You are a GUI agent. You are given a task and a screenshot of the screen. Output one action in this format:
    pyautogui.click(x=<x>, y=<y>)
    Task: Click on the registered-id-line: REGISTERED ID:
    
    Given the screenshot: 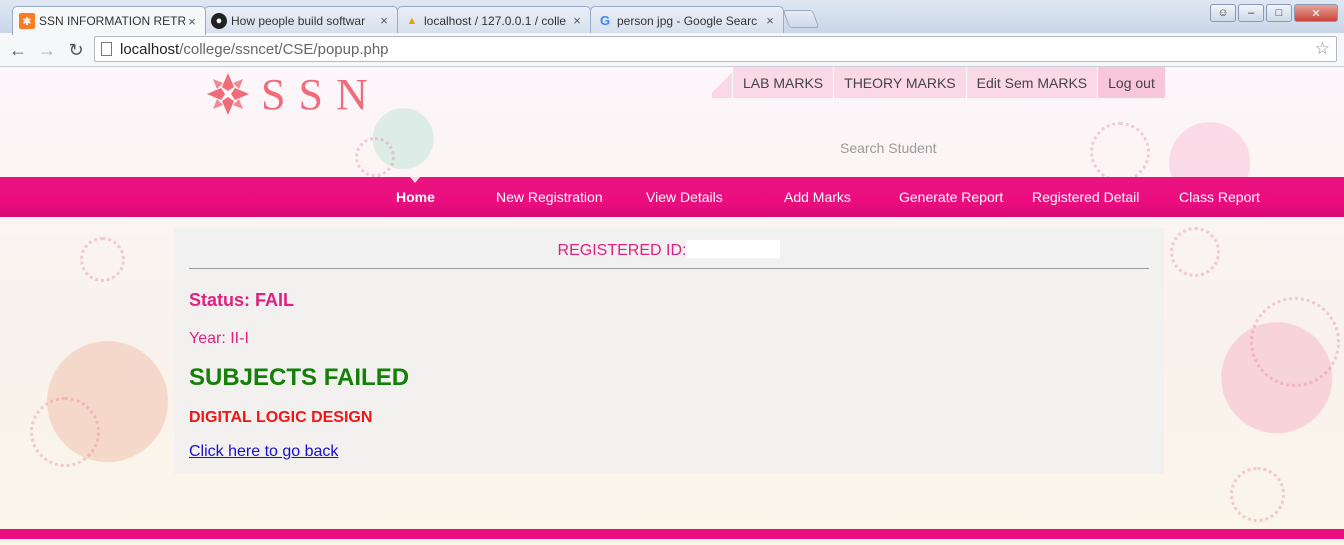 What is the action you would take?
    pyautogui.click(x=669, y=250)
    